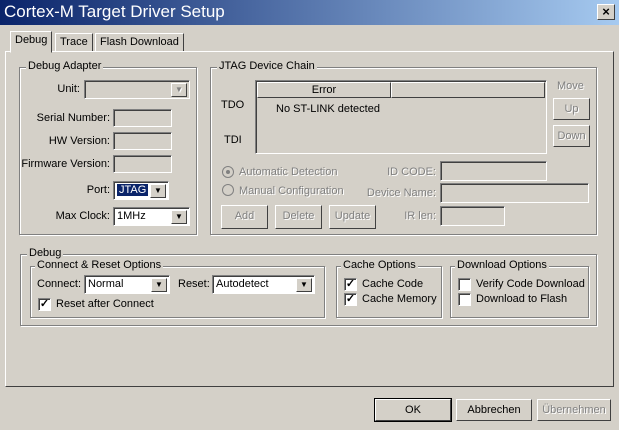  What do you see at coordinates (570, 86) in the screenshot?
I see `move-label: Move` at bounding box center [570, 86].